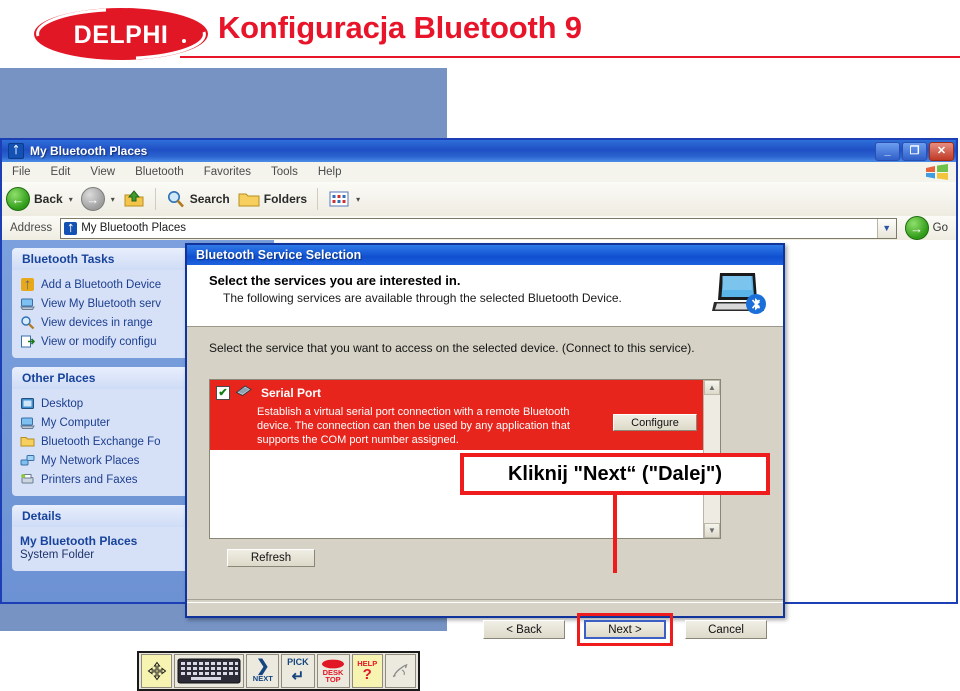 This screenshot has height=691, width=960. What do you see at coordinates (27, 479) in the screenshot?
I see `printer-icon` at bounding box center [27, 479].